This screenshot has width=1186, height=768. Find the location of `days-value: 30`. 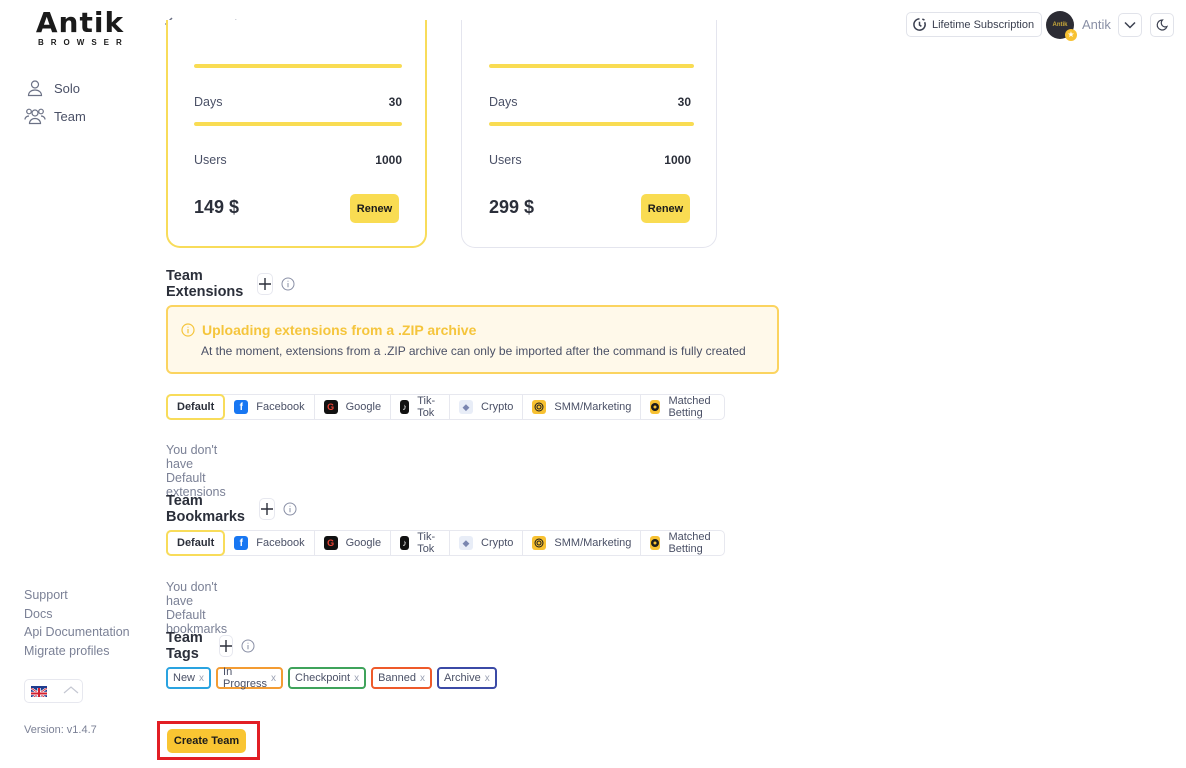

days-value: 30 is located at coordinates (684, 102).